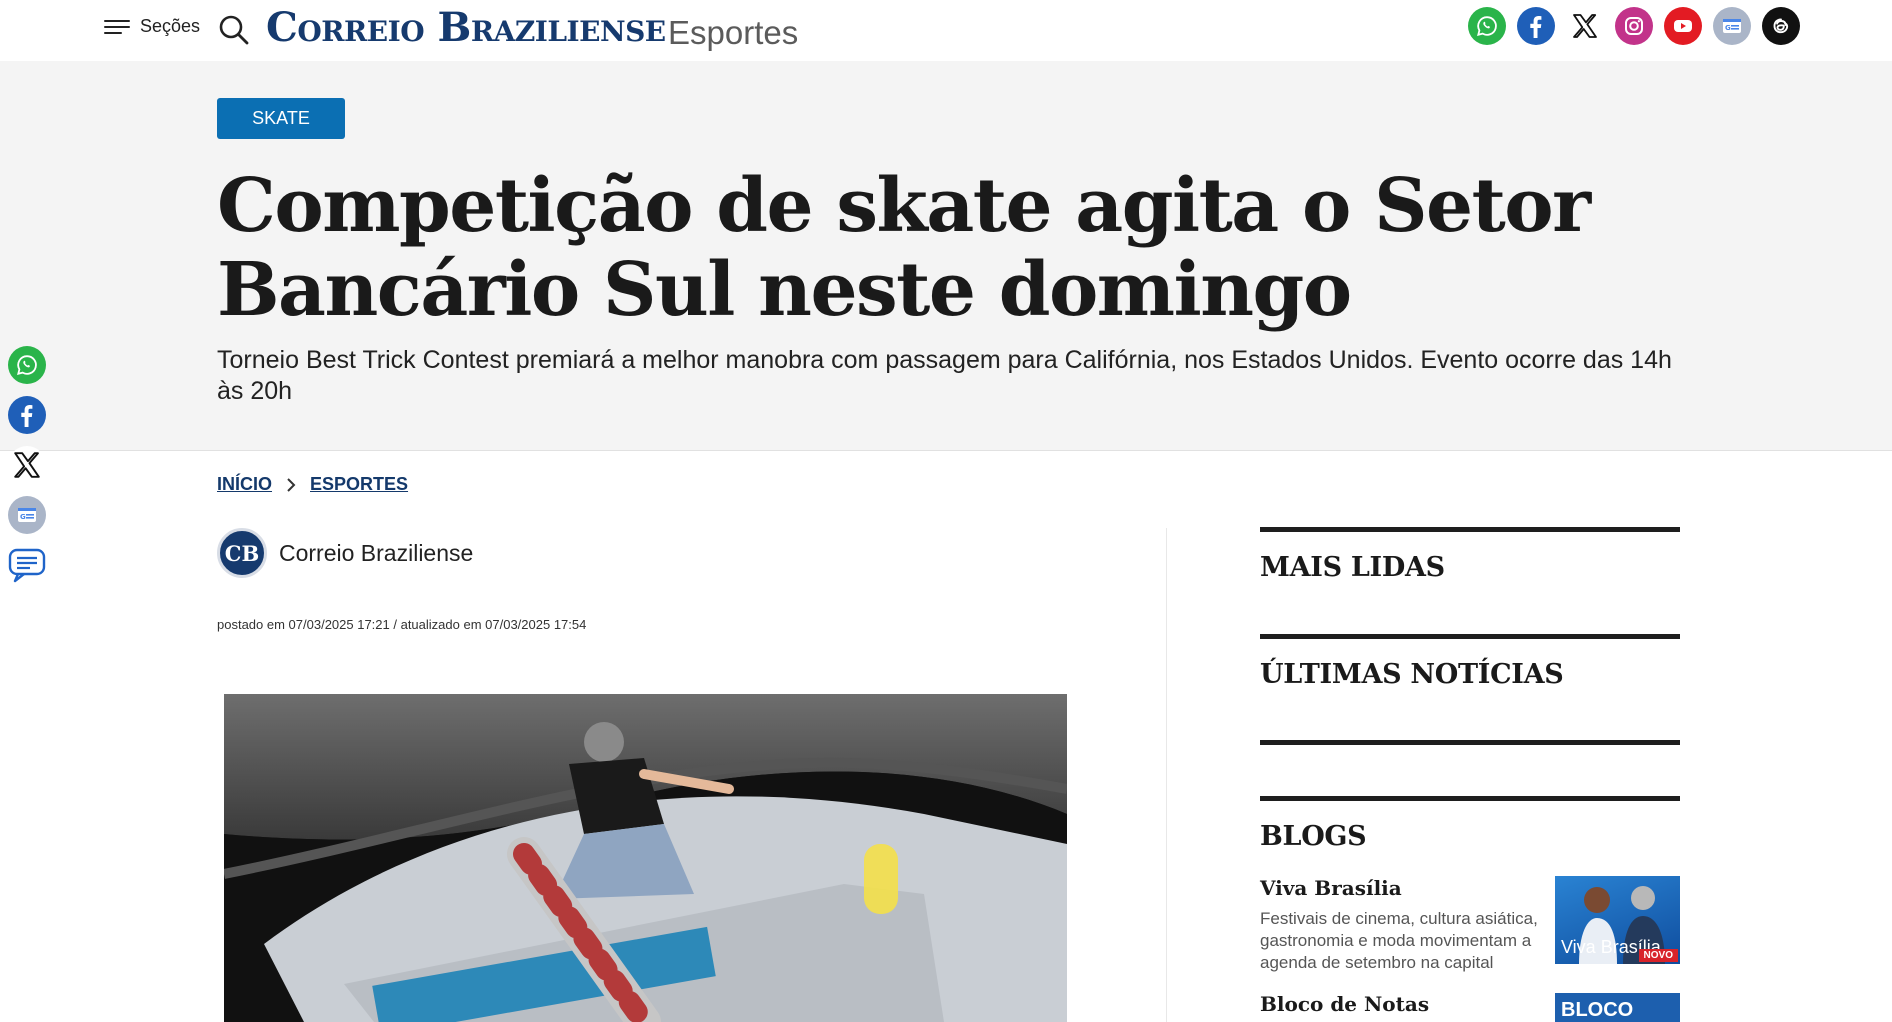  I want to click on breadcrumb: INÍCIO ESPORTES, so click(312, 484).